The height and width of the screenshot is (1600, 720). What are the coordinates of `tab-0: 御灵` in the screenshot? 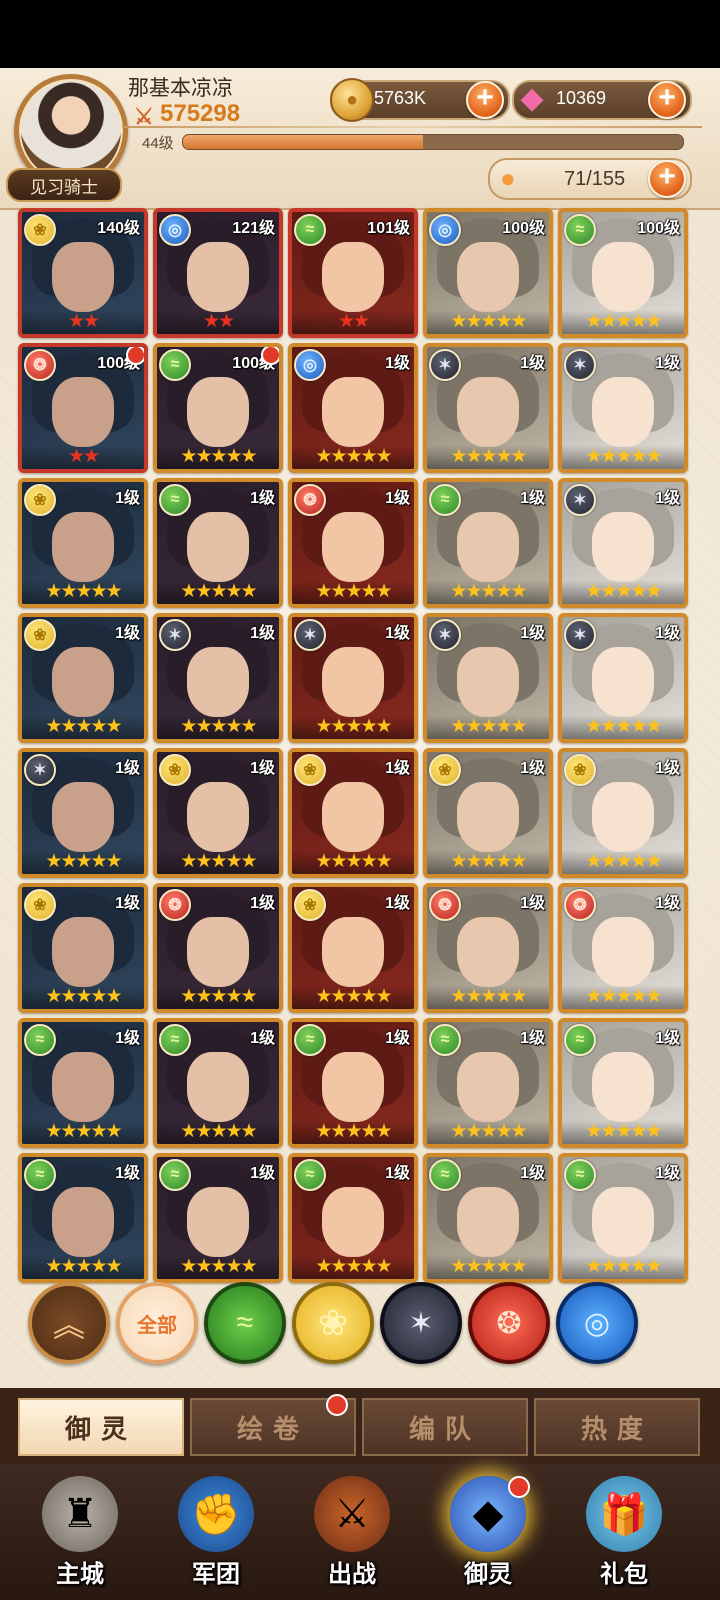 It's located at (101, 1427).